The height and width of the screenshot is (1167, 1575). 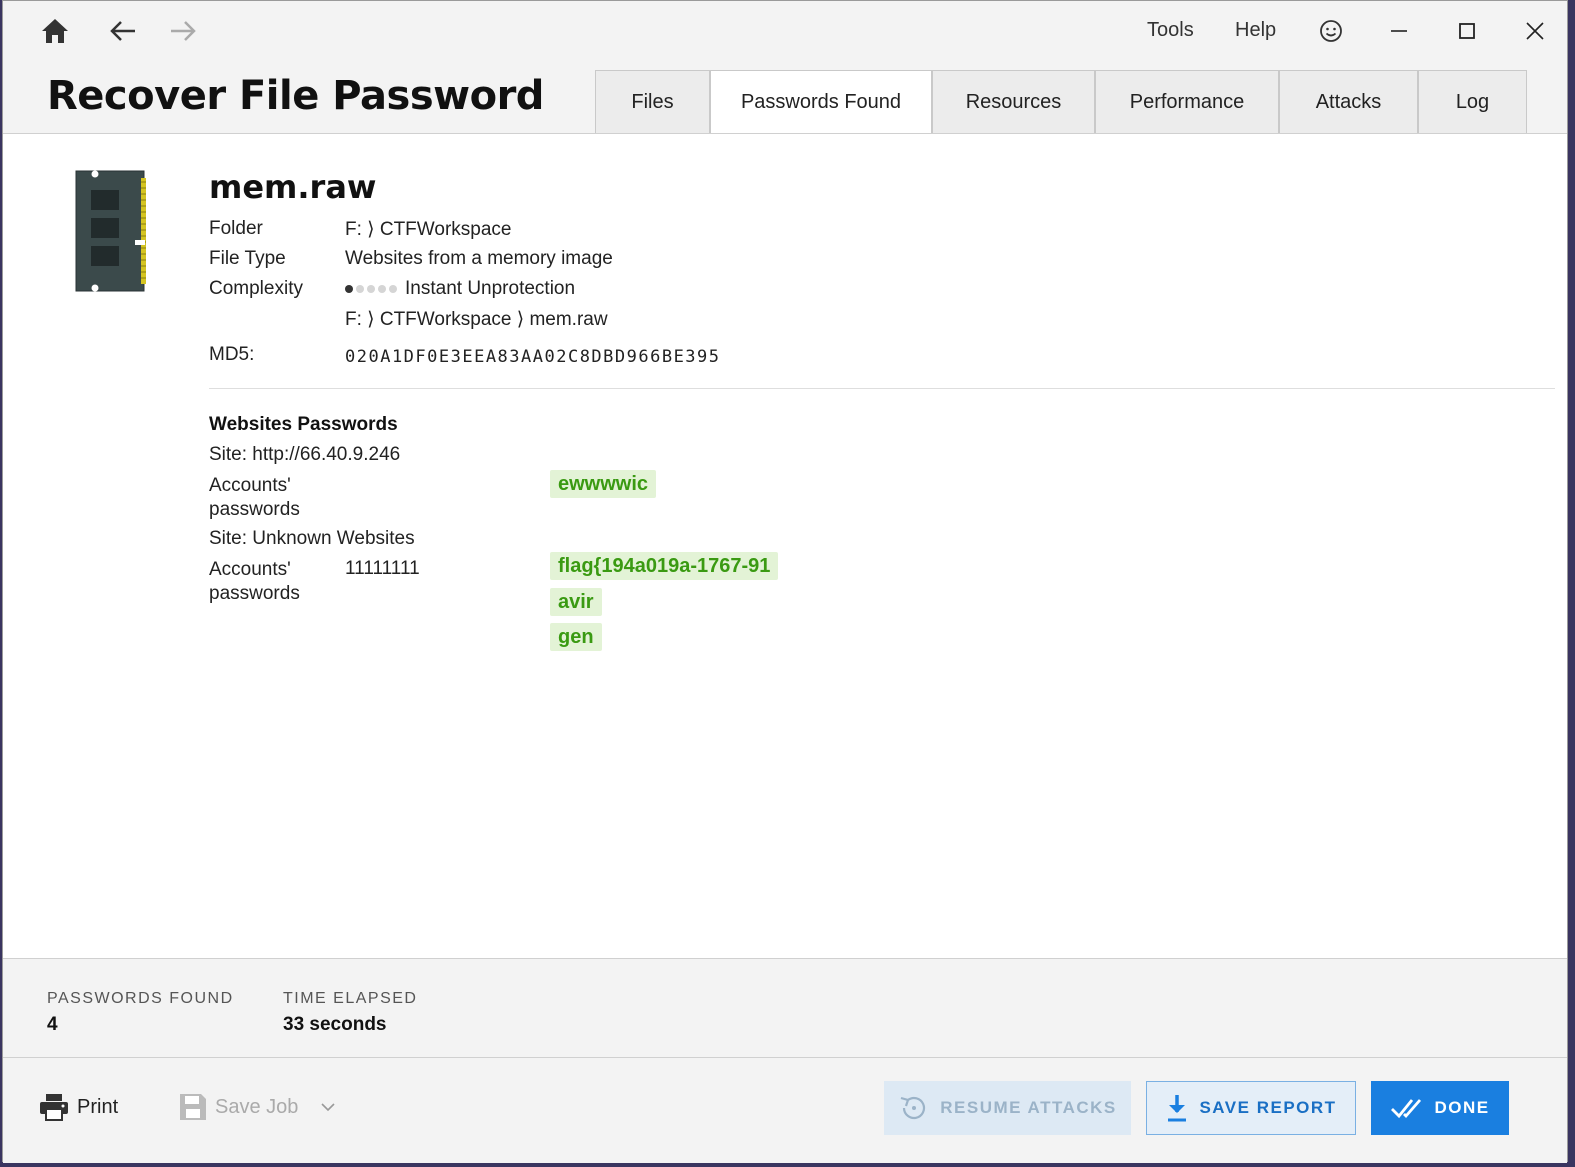 What do you see at coordinates (303, 424) in the screenshot?
I see `section-title: Websites Passwords` at bounding box center [303, 424].